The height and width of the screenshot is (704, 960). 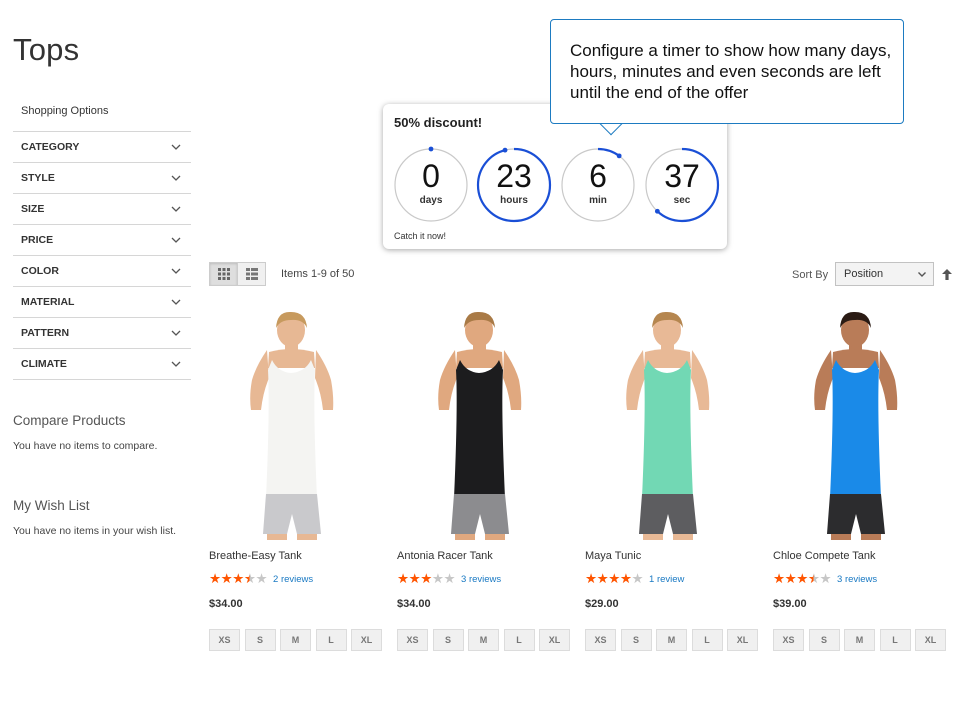 I want to click on filter-label: PATTERN, so click(x=45, y=333).